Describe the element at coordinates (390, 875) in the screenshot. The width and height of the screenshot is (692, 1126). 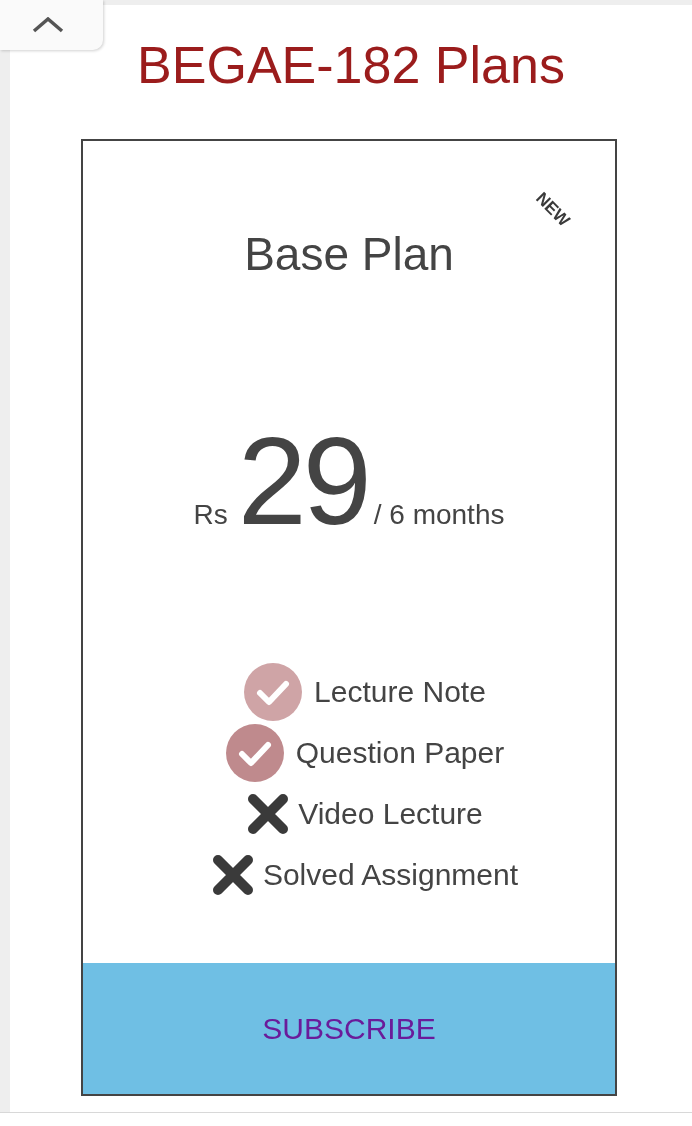
I see `feature-label: Solved Assignment` at that location.